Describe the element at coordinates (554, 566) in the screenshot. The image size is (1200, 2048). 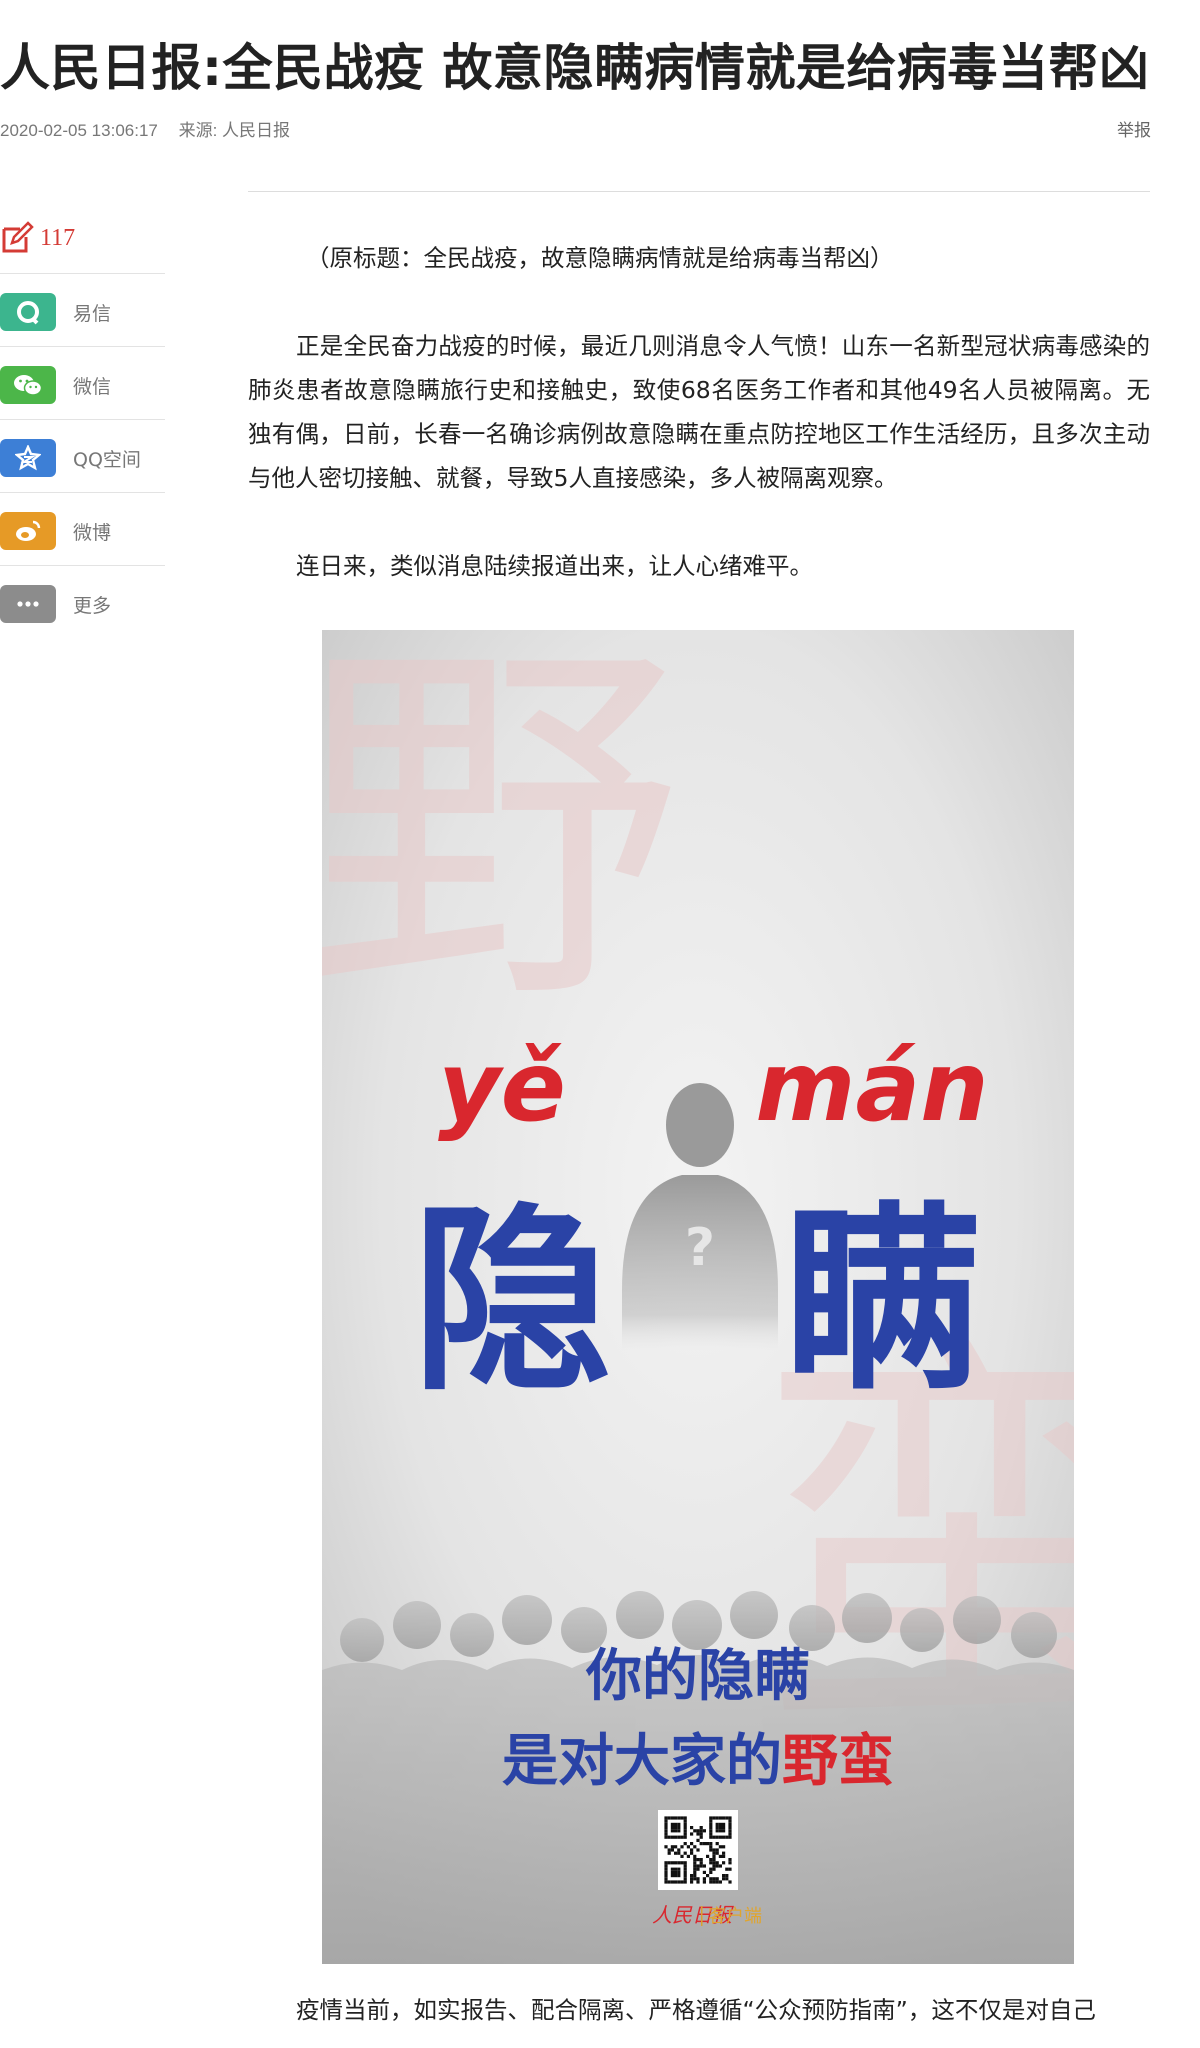
I see `article-paragraph: 连日来，类似消息陆续报道出来，让人心绪难平。` at that location.